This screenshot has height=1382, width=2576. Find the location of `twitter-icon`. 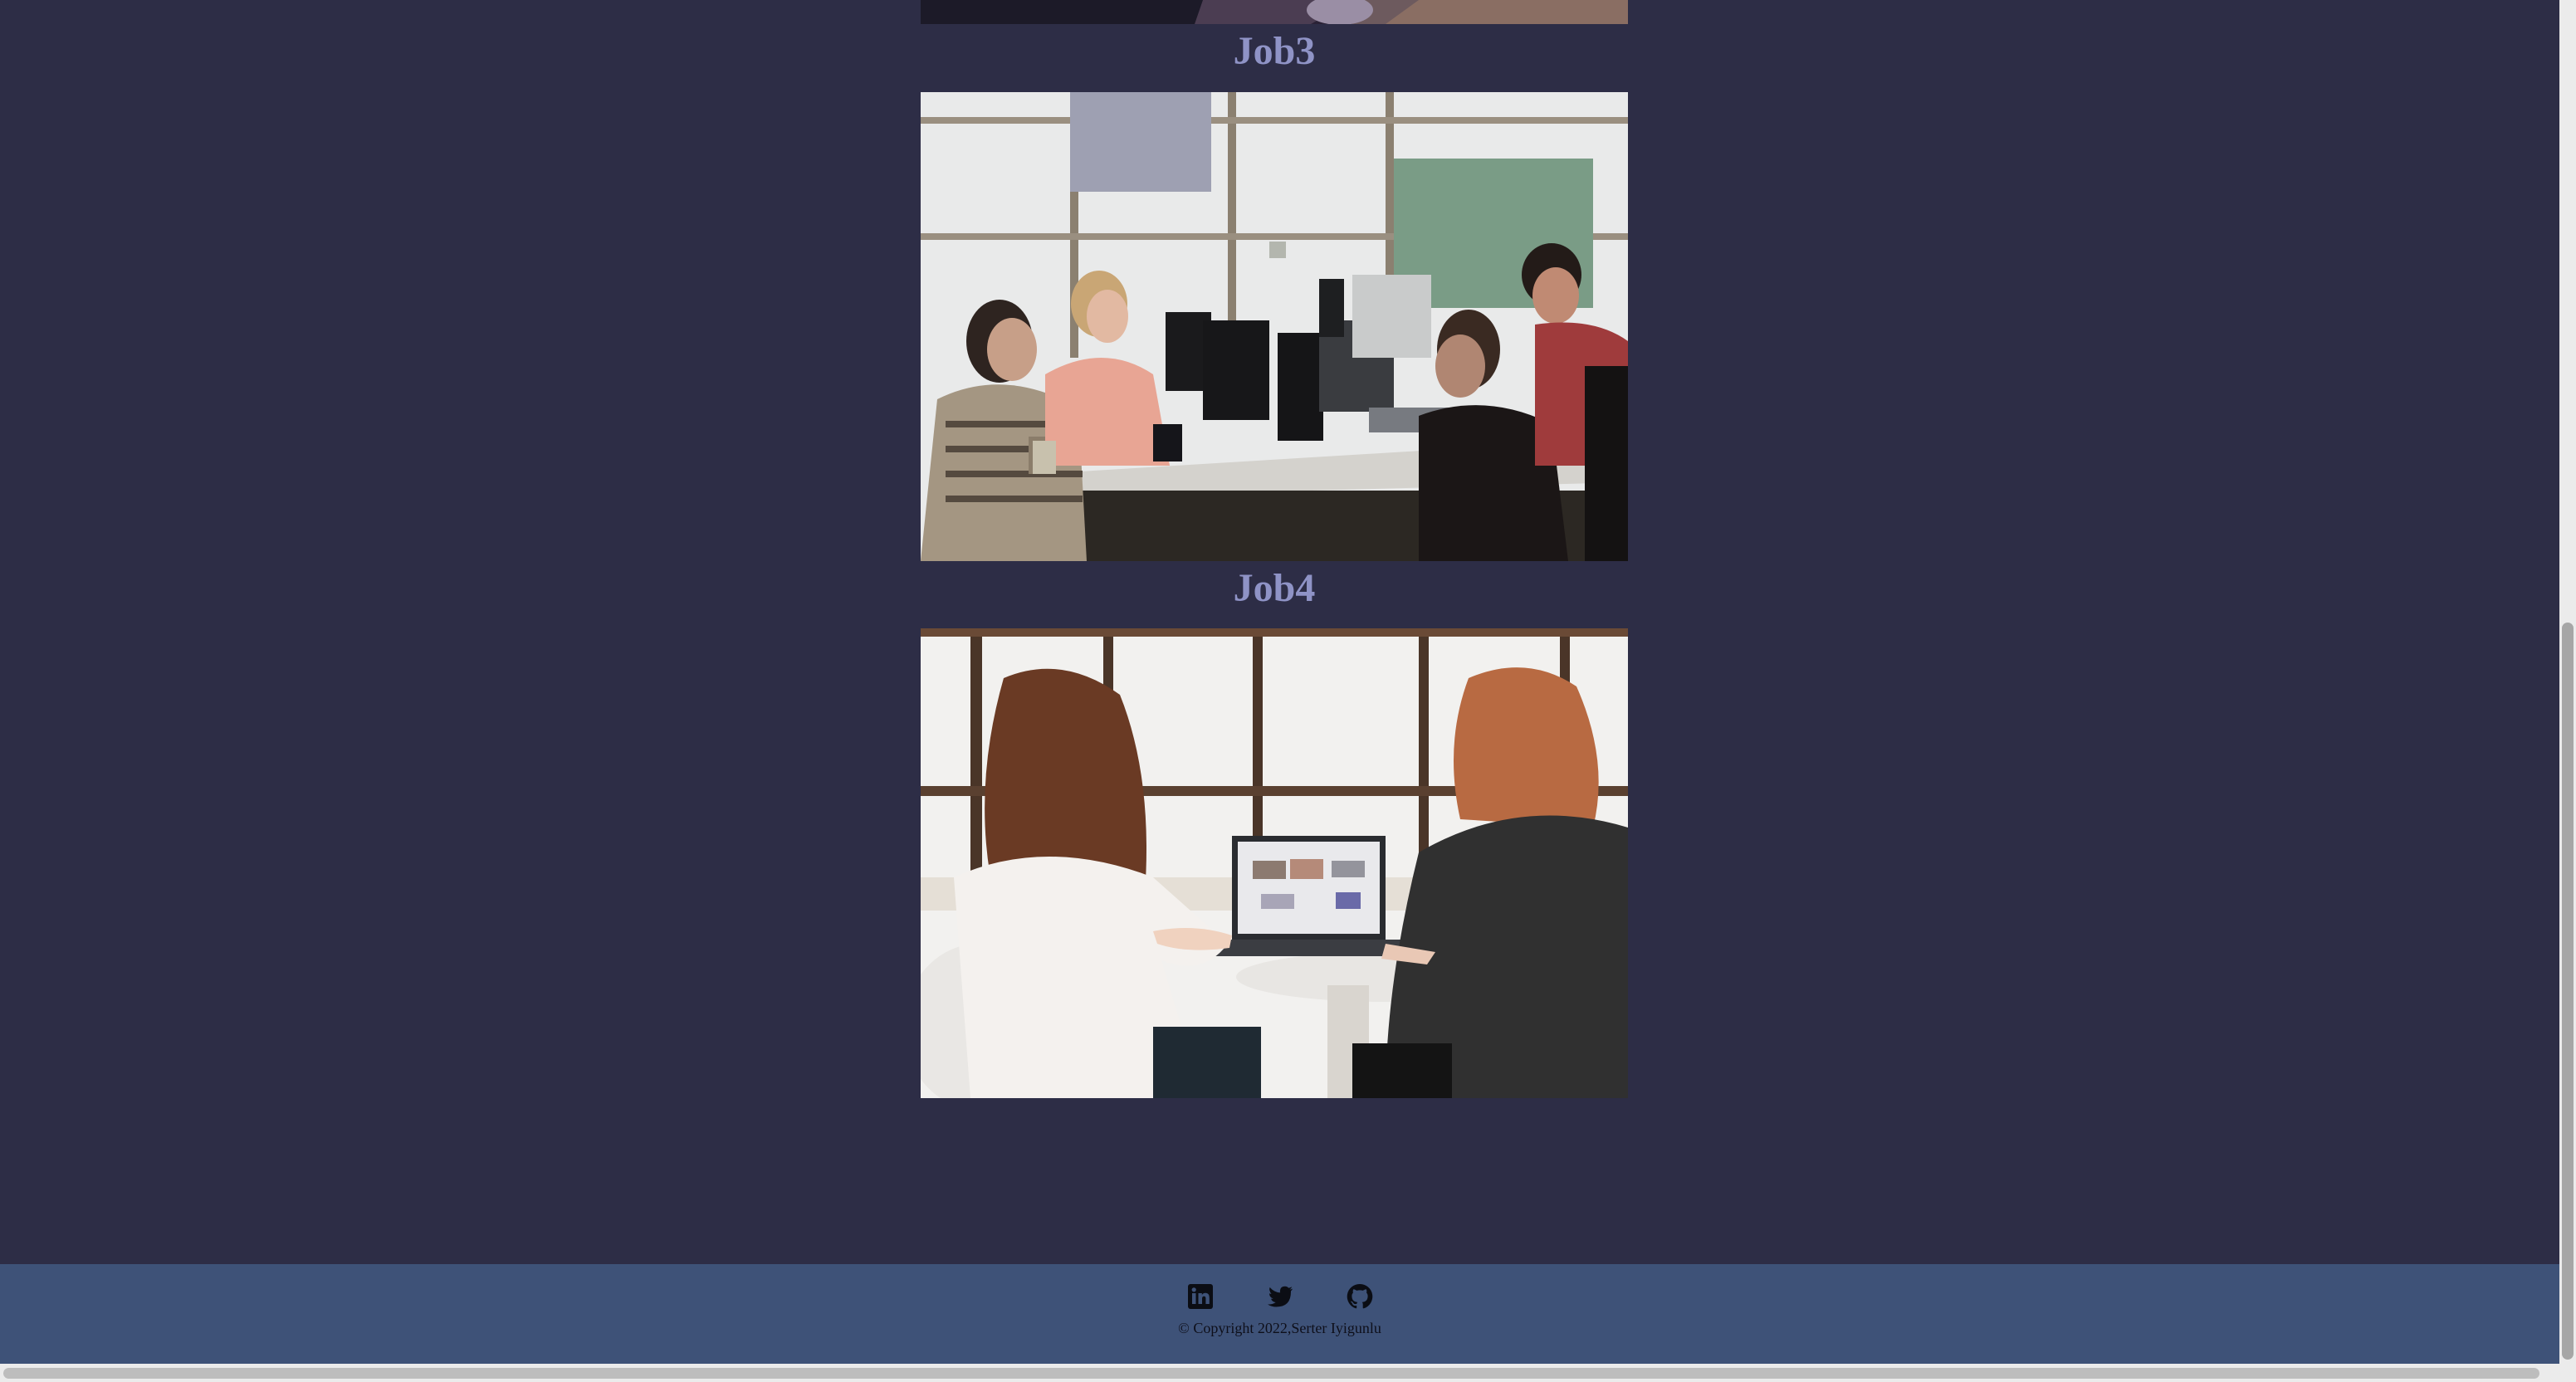

twitter-icon is located at coordinates (1280, 1297).